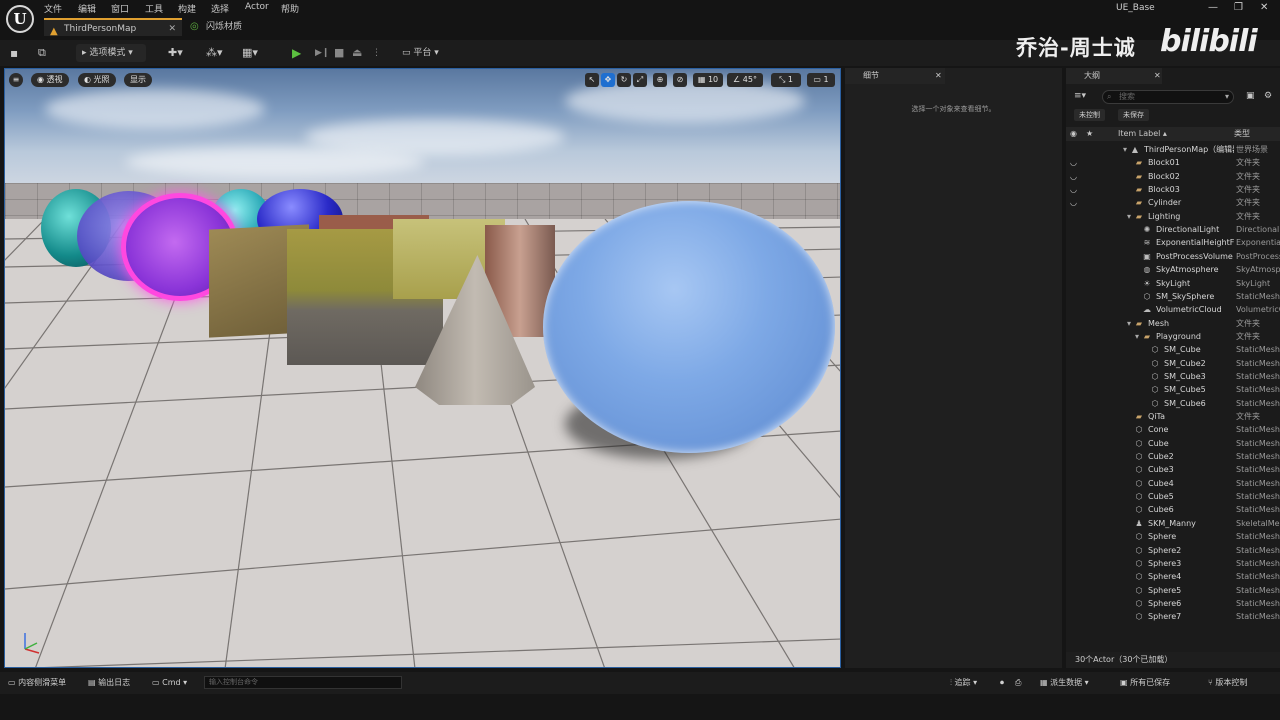 This screenshot has height=720, width=1280. Describe the element at coordinates (322, 53) in the screenshot. I see `step-icon: ▶❙` at that location.